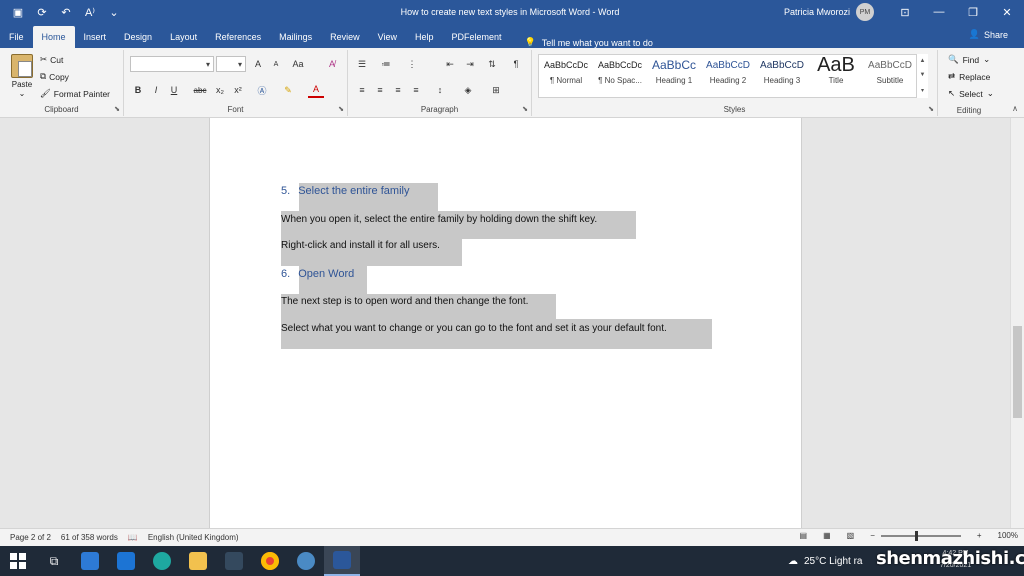 This screenshot has width=1024, height=576. Describe the element at coordinates (582, 42) in the screenshot. I see `tell-me-box: 💡 Tell me what you want to do` at that location.